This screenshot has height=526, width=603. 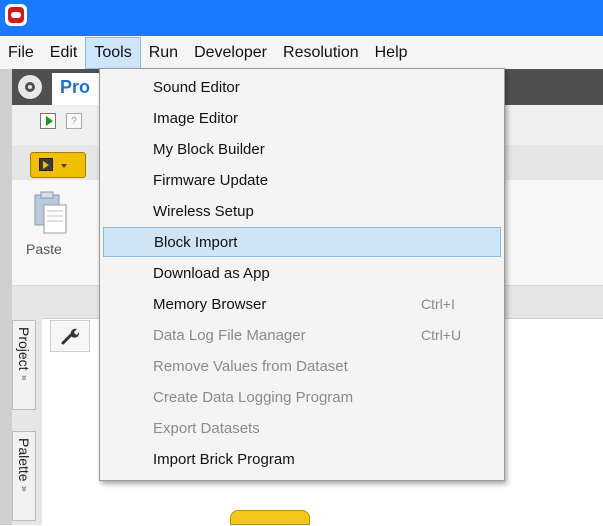 What do you see at coordinates (302, 242) in the screenshot?
I see `menu-item-block-import: Block Import` at bounding box center [302, 242].